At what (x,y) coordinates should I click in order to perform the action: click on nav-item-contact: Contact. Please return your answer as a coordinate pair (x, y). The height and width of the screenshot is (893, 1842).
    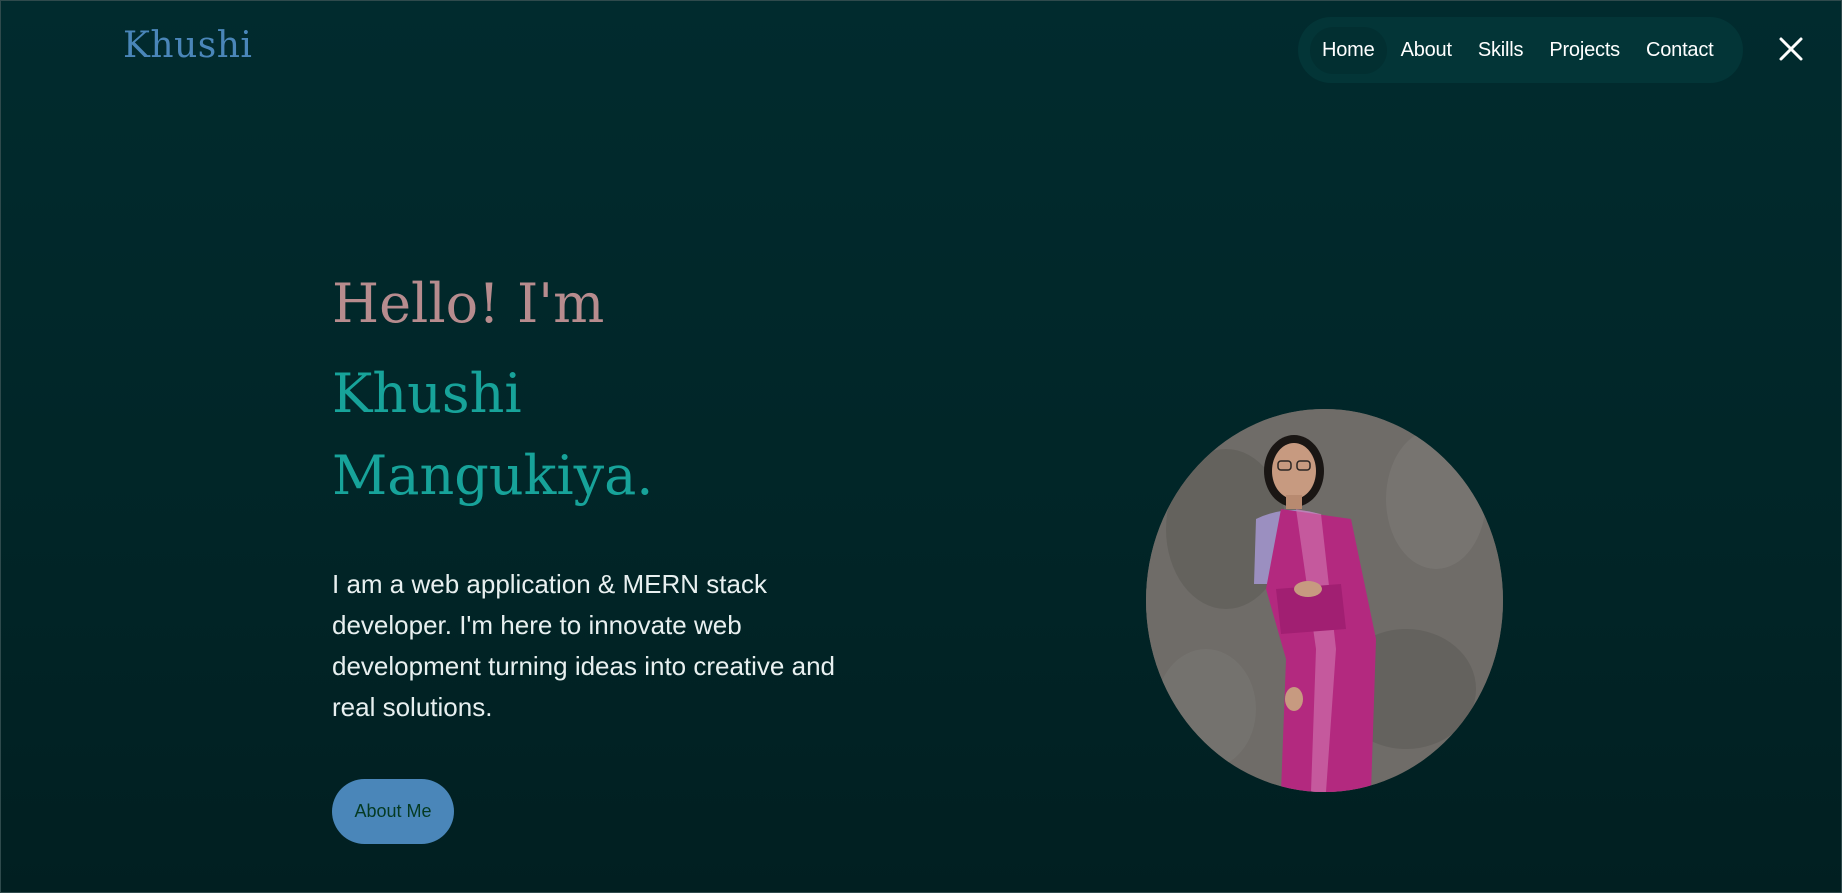
    Looking at the image, I should click on (1680, 50).